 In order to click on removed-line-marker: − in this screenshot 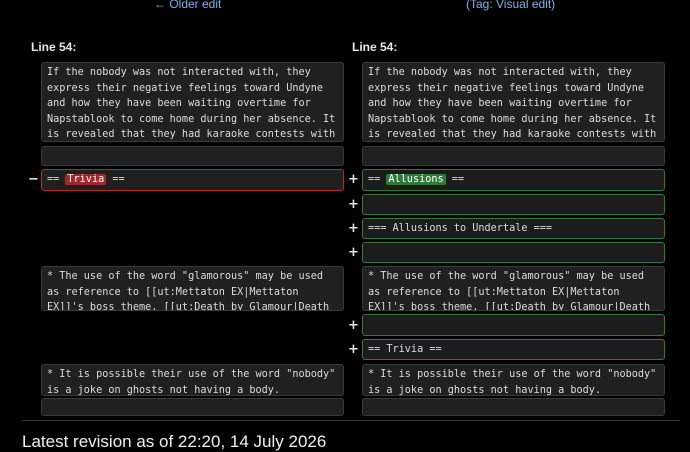, I will do `click(33, 179)`.